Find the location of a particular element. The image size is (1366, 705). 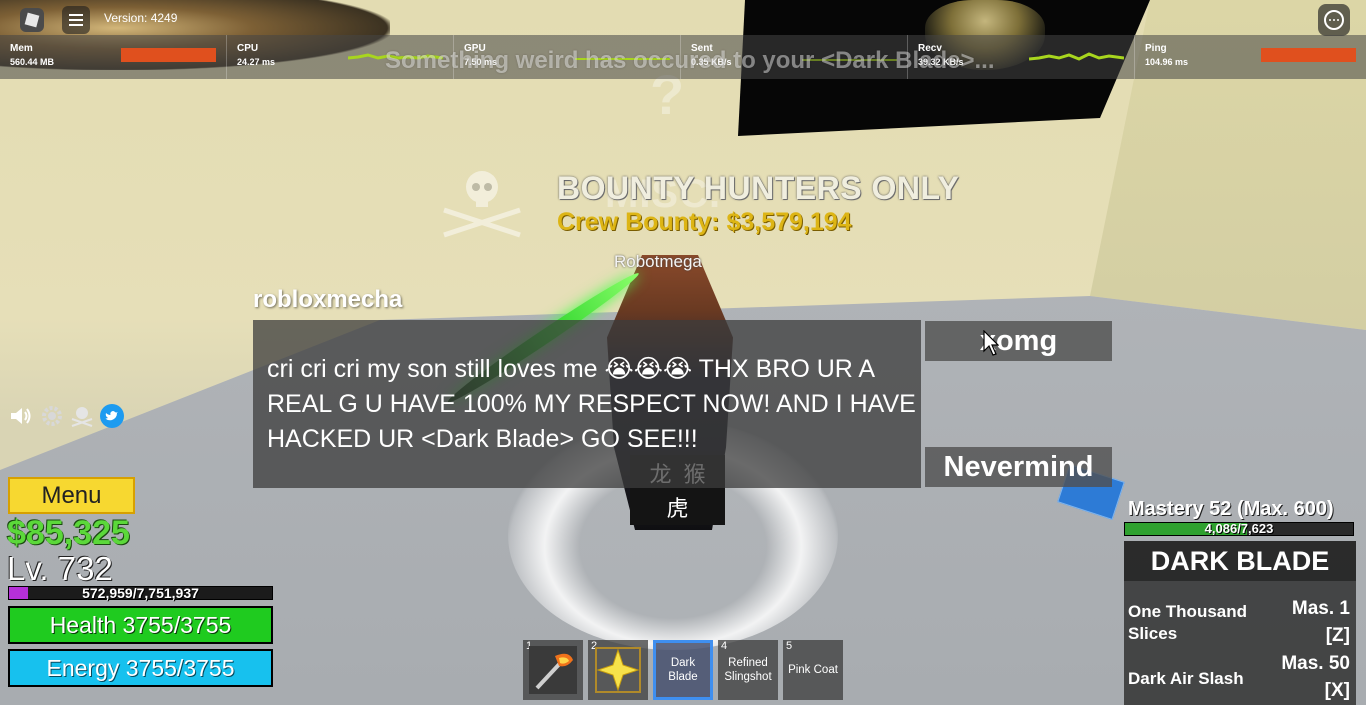

roblox-logo-icon is located at coordinates (32, 20).